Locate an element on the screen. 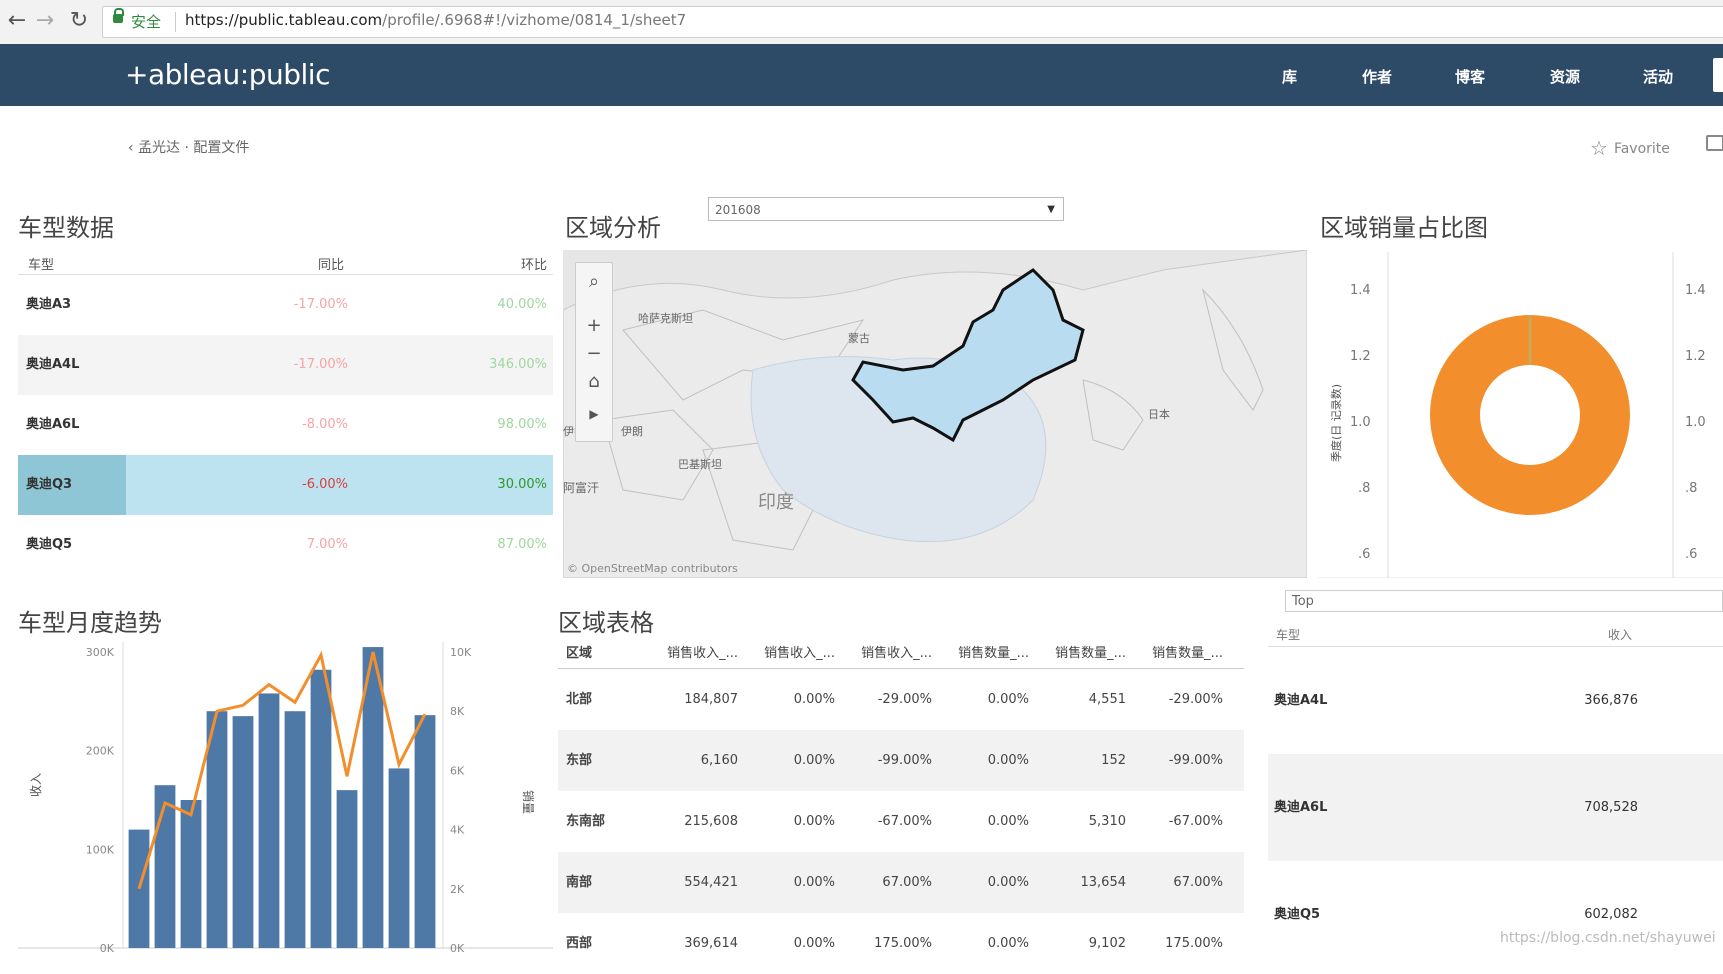  region-name: 南部 is located at coordinates (579, 882).